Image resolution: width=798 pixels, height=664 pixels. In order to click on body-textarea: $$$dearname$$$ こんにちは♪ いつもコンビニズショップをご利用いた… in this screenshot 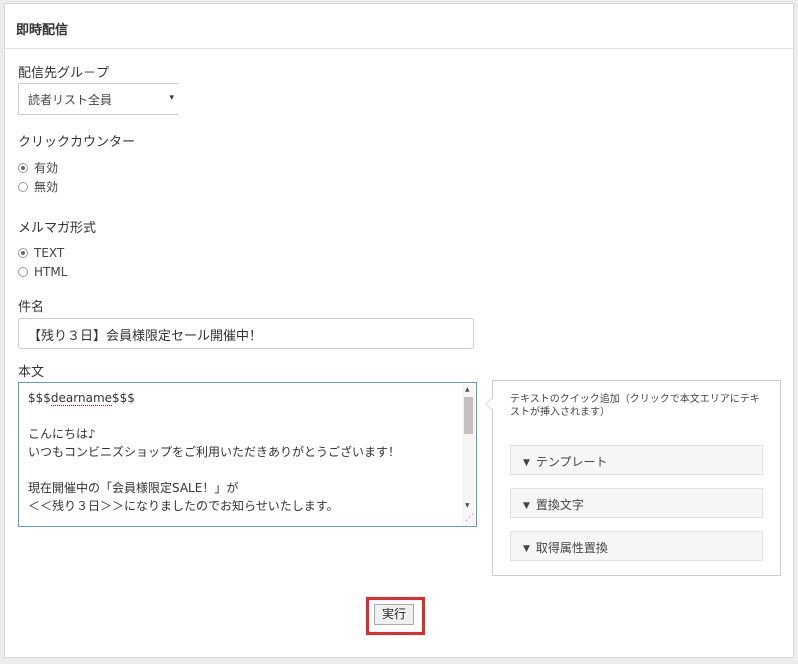, I will do `click(247, 454)`.